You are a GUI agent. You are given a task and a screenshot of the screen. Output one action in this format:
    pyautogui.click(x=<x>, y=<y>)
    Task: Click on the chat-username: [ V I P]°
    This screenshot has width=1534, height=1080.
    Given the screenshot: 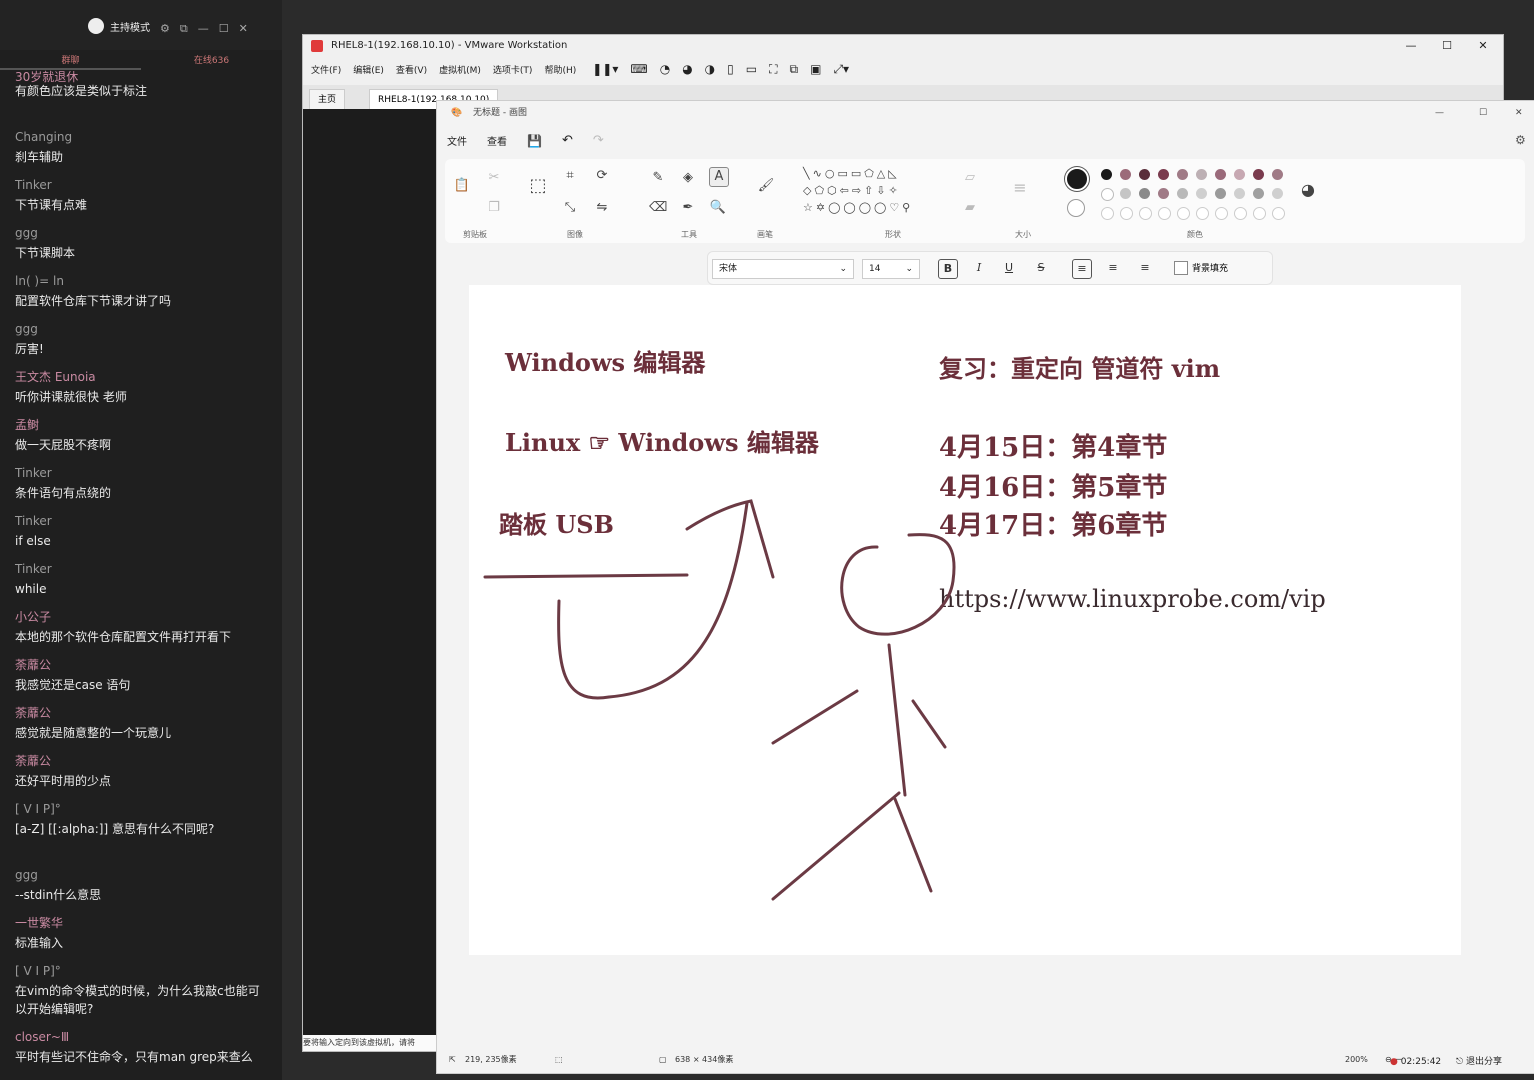 What is the action you would take?
    pyautogui.click(x=140, y=971)
    